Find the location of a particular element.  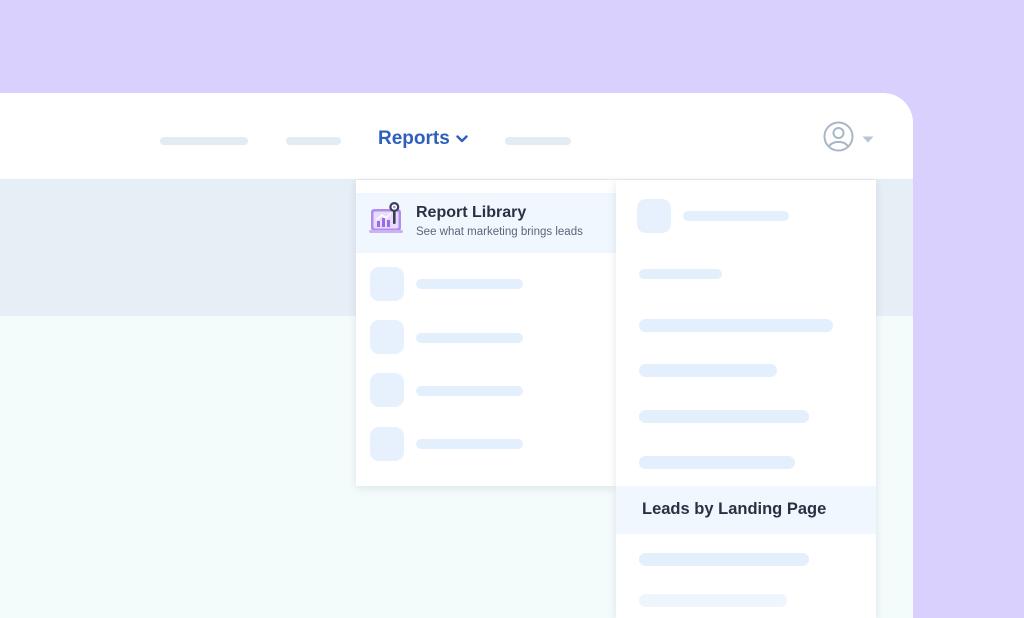

chevron-down-icon is located at coordinates (462, 139).